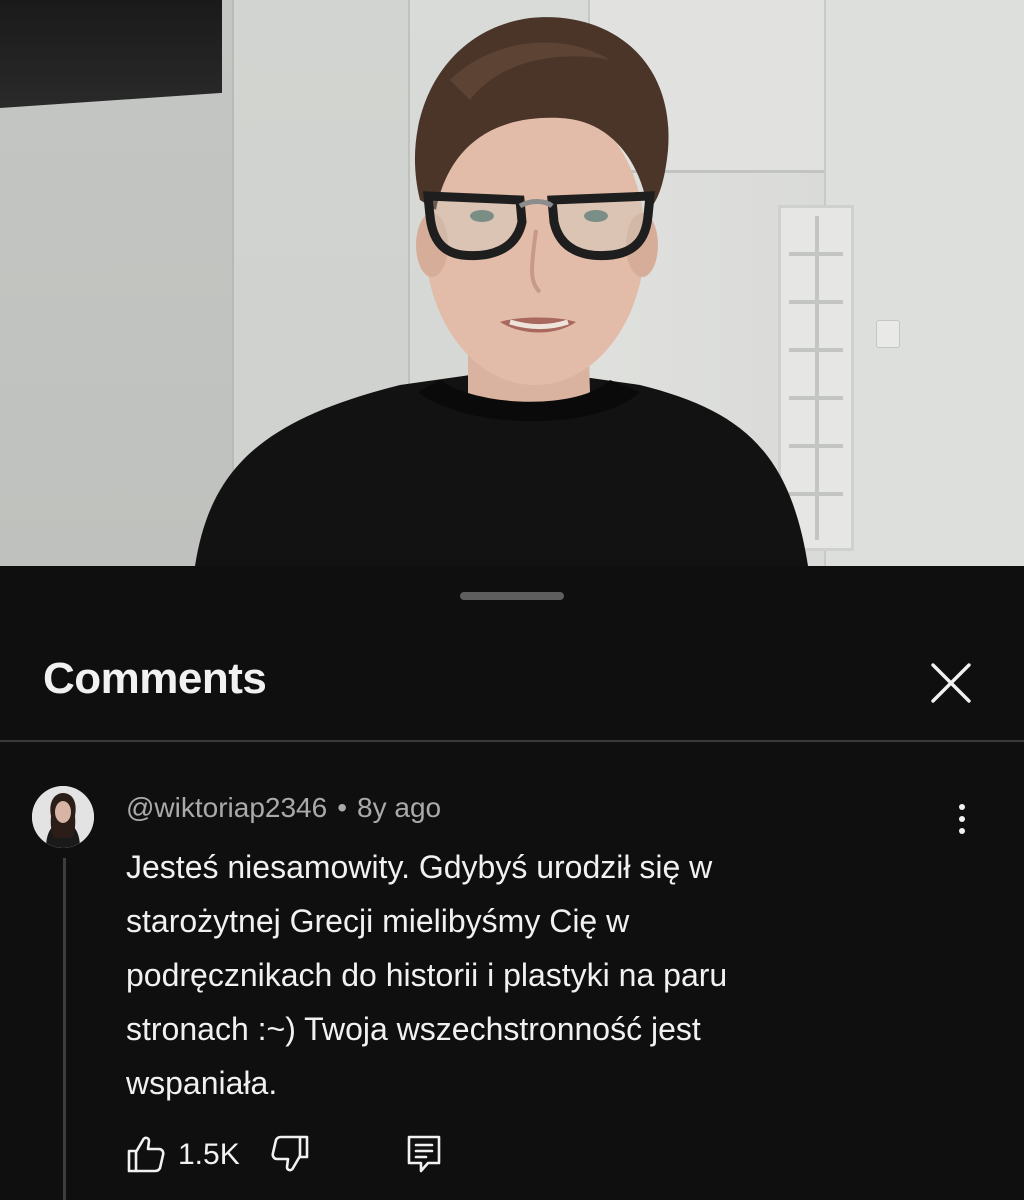 The image size is (1024, 1200). I want to click on reply-button, so click(424, 1154).